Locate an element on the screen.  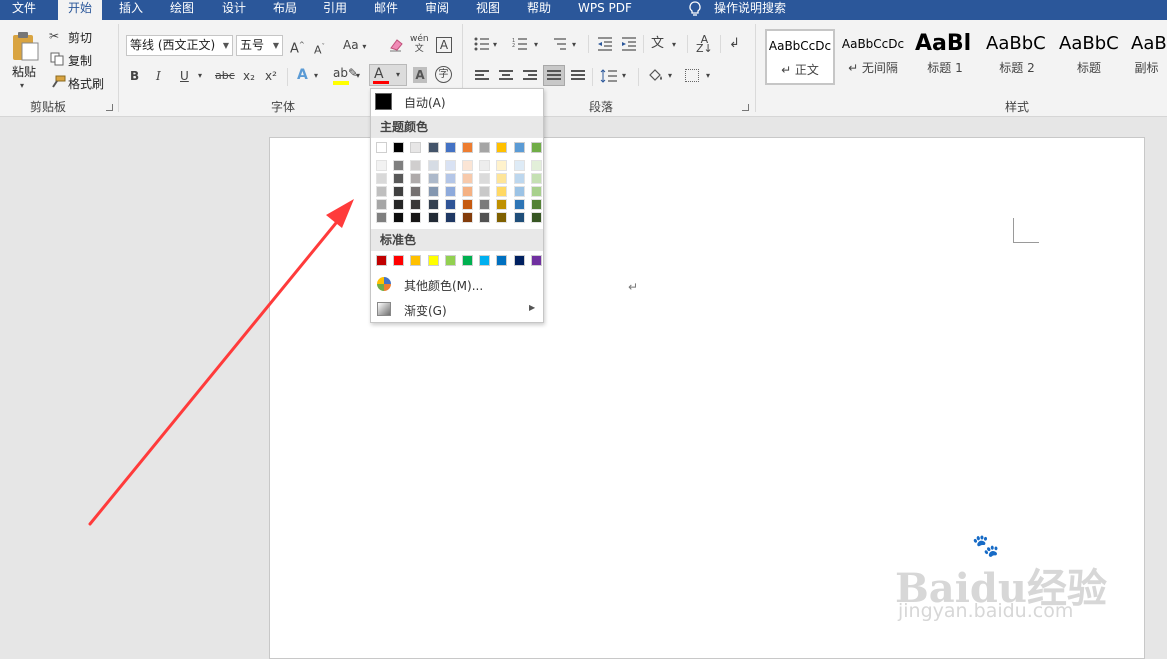
bullets-icon is located at coordinates (482, 44).